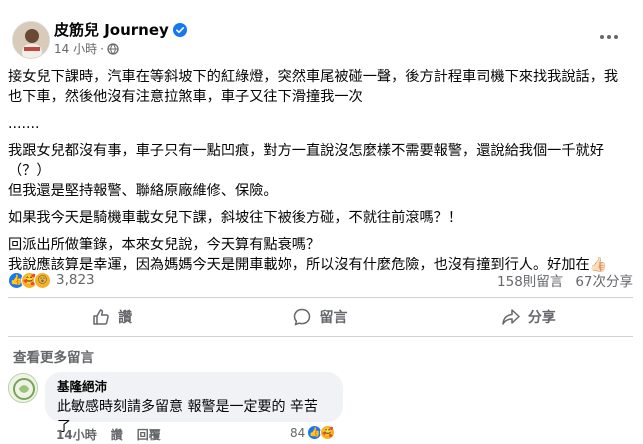  I want to click on share-label: 分享, so click(541, 318).